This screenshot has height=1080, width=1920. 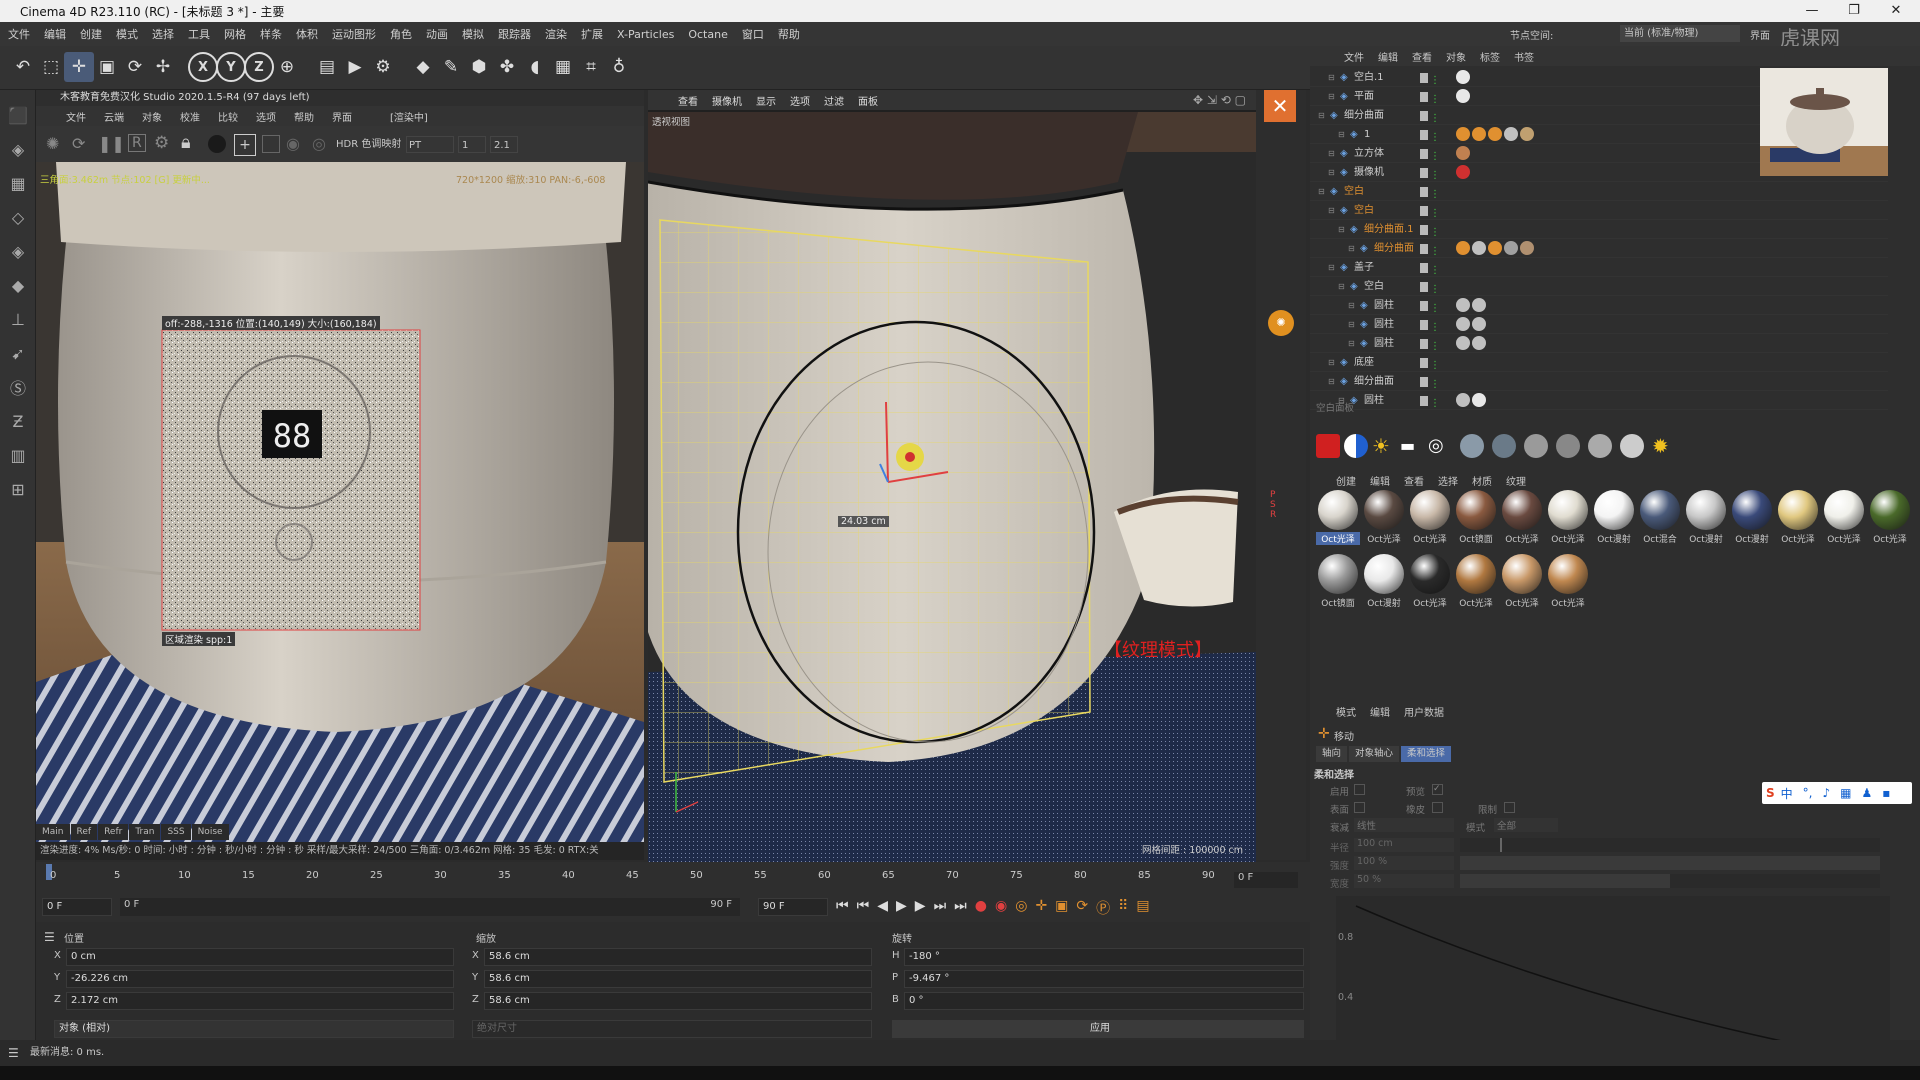 I want to click on menu-item: 帮助, so click(x=789, y=34).